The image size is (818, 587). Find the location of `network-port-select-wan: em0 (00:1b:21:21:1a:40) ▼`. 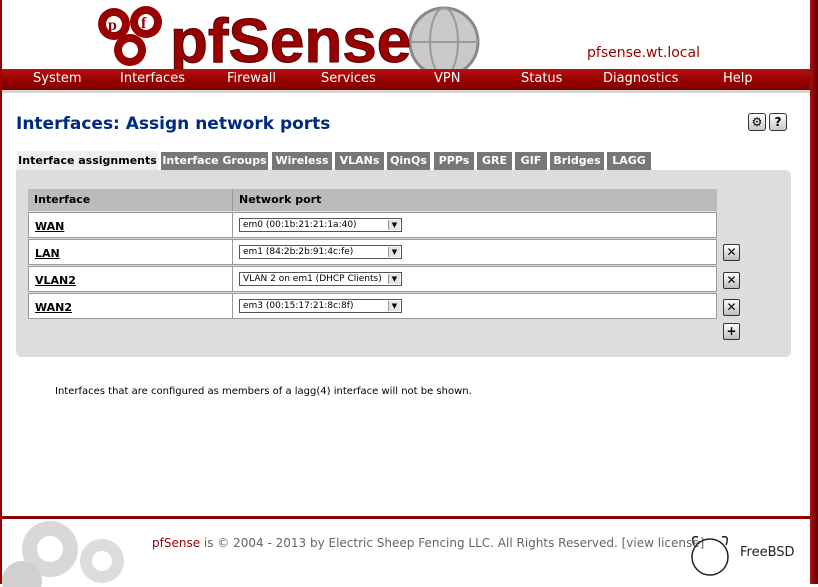

network-port-select-wan: em0 (00:1b:21:21:1a:40) ▼ is located at coordinates (320, 225).